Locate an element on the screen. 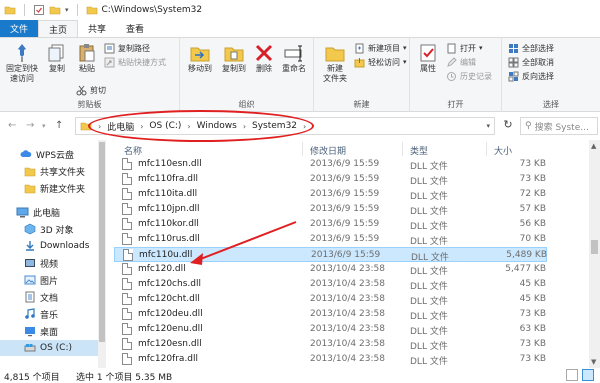  tab-share: 共享 is located at coordinates (97, 28).